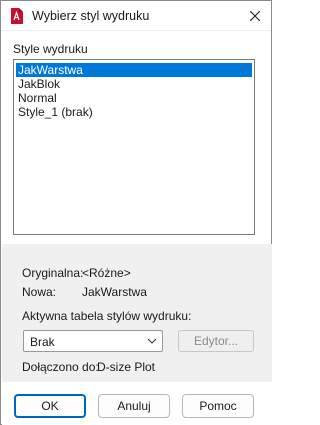 The width and height of the screenshot is (320, 425). I want to click on original-value: <Różne>, so click(106, 273).